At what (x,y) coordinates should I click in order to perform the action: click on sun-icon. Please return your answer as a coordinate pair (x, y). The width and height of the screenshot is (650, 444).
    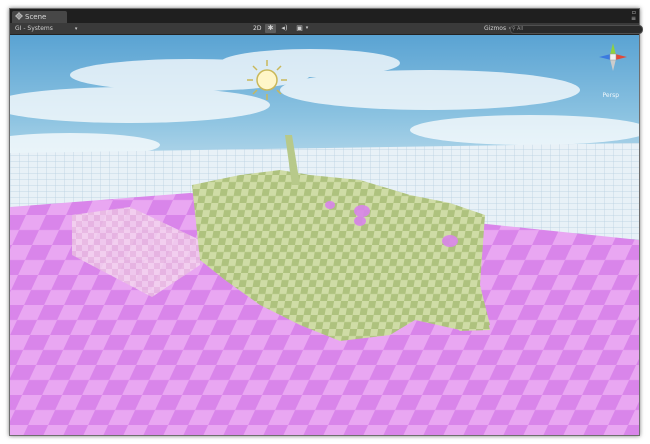
    Looking at the image, I should click on (267, 80).